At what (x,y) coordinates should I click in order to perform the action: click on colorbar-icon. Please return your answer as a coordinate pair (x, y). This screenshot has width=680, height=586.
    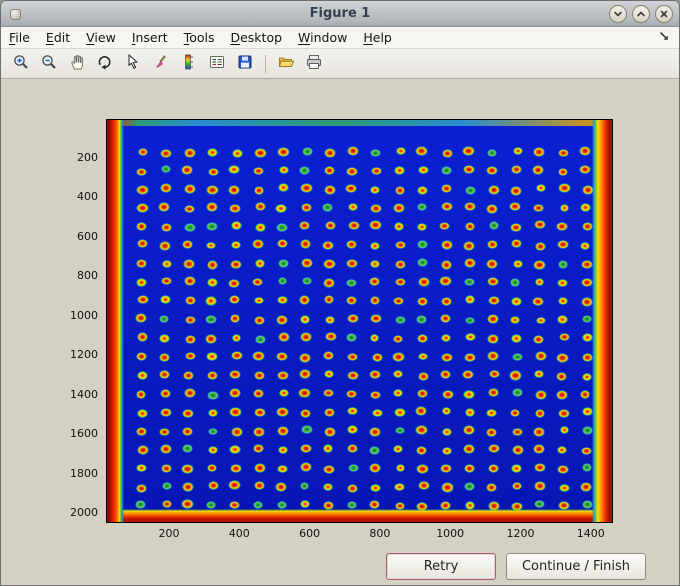
    Looking at the image, I should click on (189, 63).